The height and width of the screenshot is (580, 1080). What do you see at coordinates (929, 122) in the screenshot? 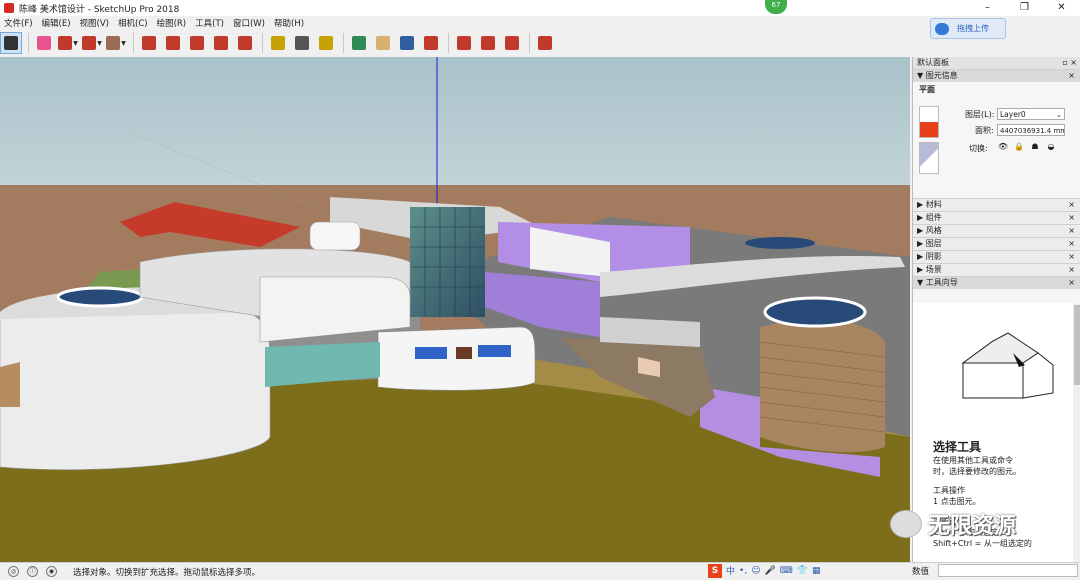
I see `front-material-swatch` at bounding box center [929, 122].